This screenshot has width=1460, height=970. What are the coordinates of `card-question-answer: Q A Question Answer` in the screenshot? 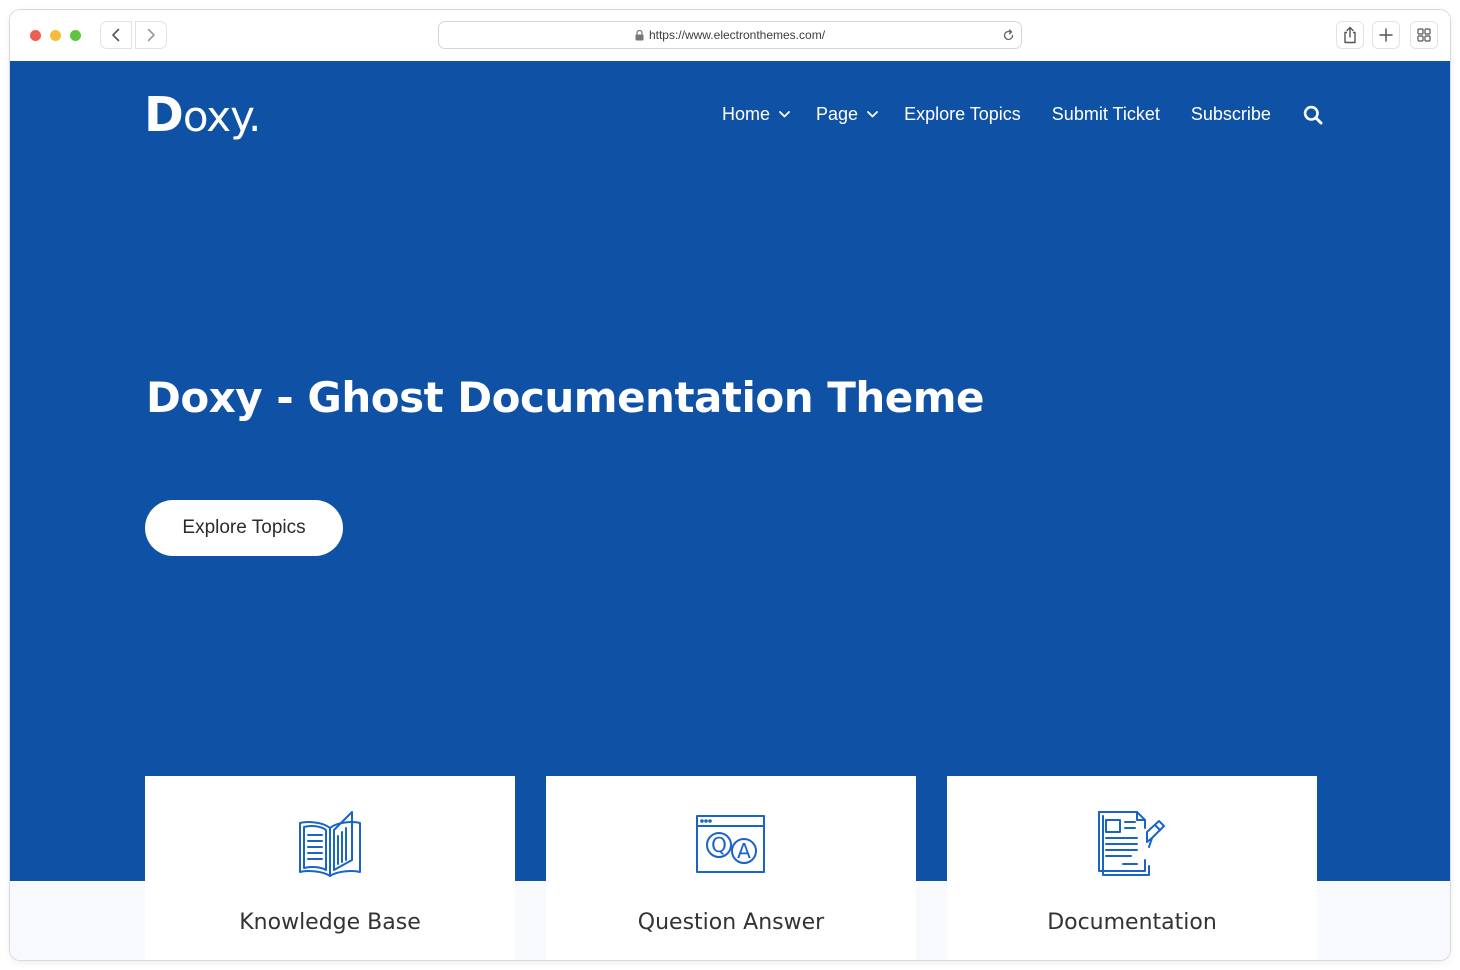 It's located at (731, 868).